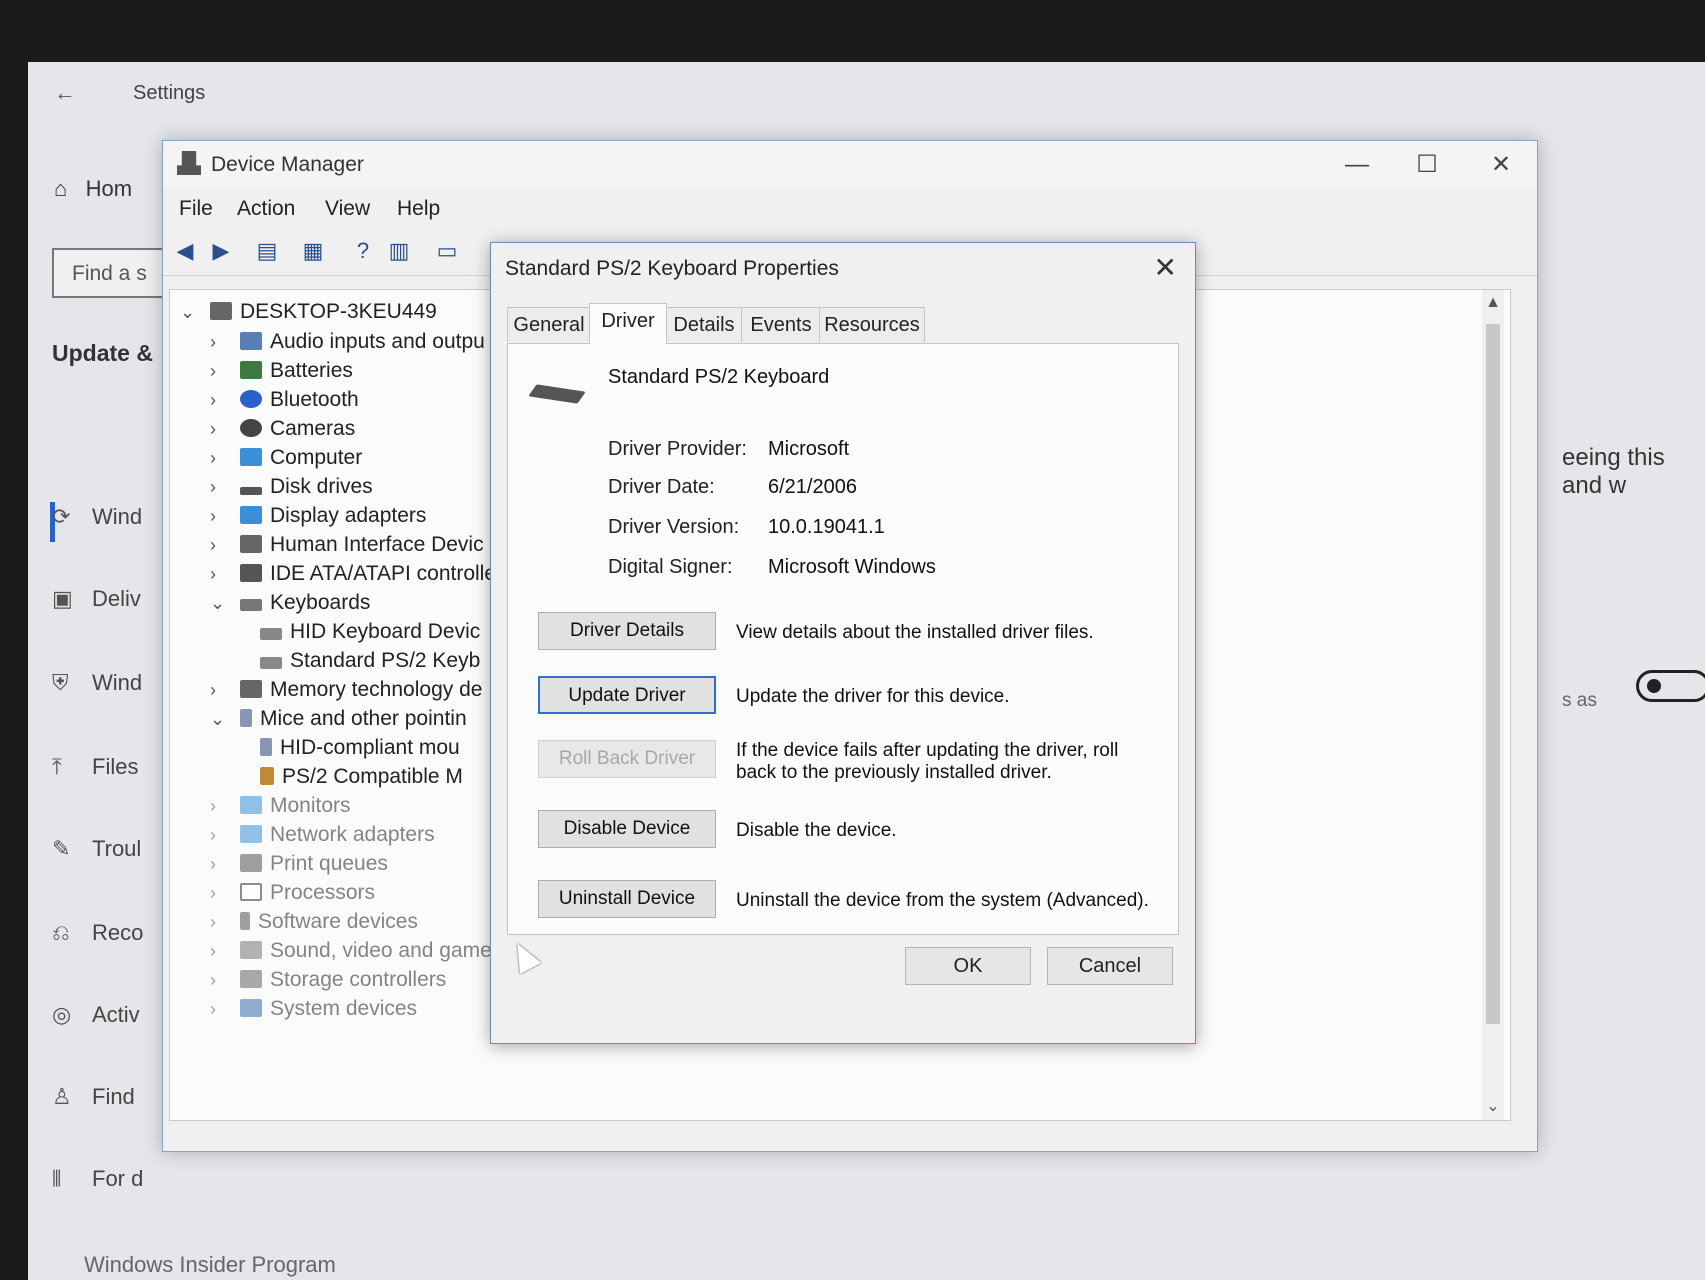  Describe the element at coordinates (97, 1179) in the screenshot. I see `settings-nav-developers: ⫴ For d` at that location.